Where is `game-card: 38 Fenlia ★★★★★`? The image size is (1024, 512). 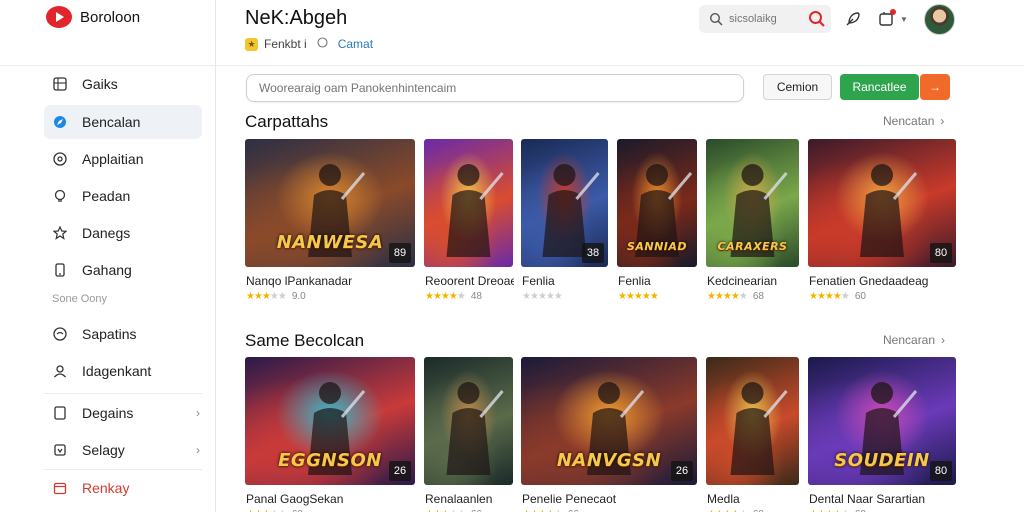 game-card: 38 Fenlia ★★★★★ is located at coordinates (564, 221).